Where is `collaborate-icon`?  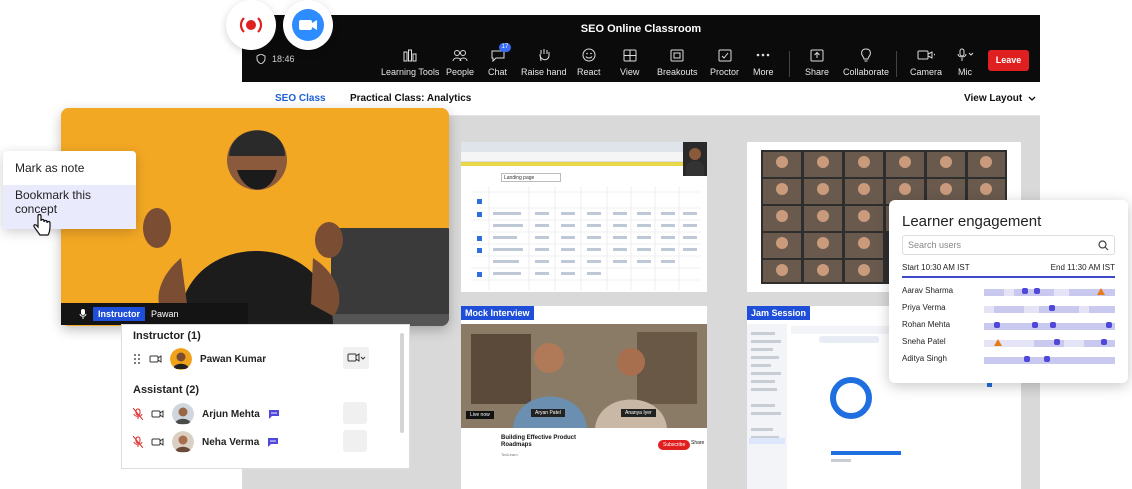
collaborate-icon is located at coordinates (866, 55).